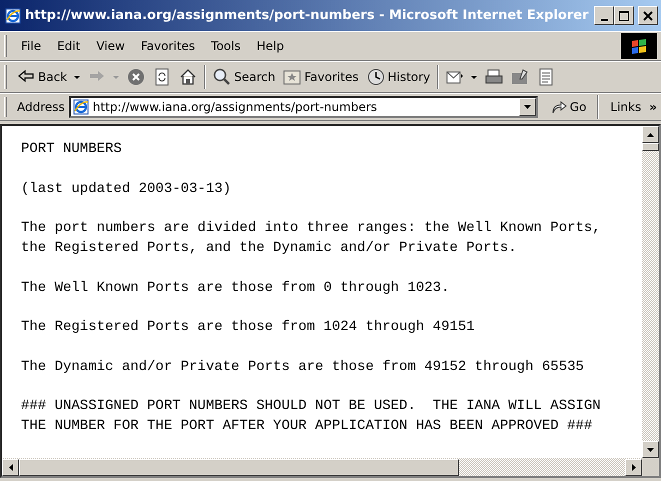 The image size is (661, 481). I want to click on maximize-button, so click(624, 15).